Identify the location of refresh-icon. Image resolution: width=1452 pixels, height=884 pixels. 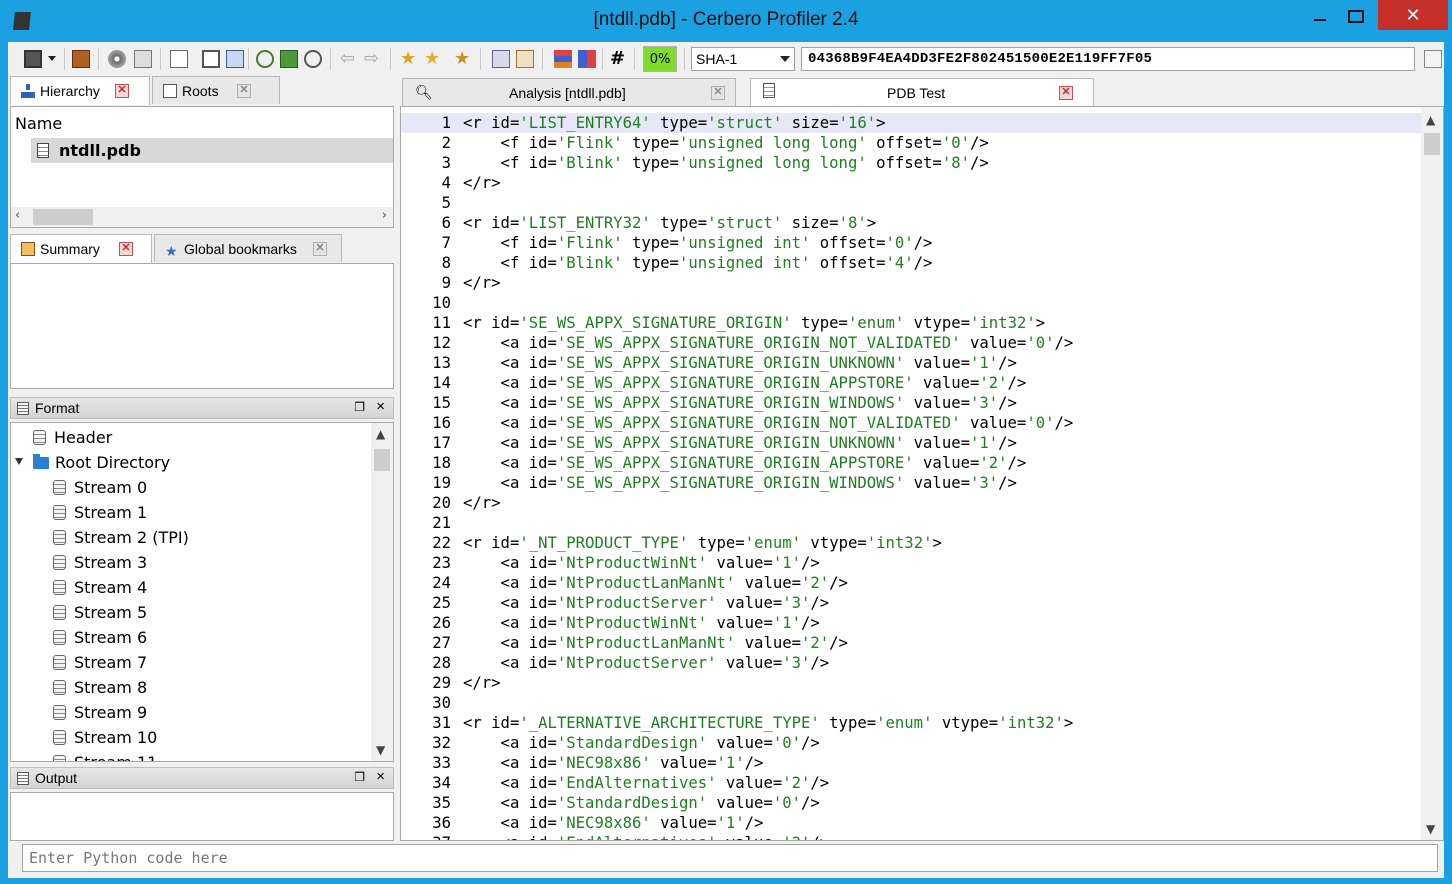
(235, 59).